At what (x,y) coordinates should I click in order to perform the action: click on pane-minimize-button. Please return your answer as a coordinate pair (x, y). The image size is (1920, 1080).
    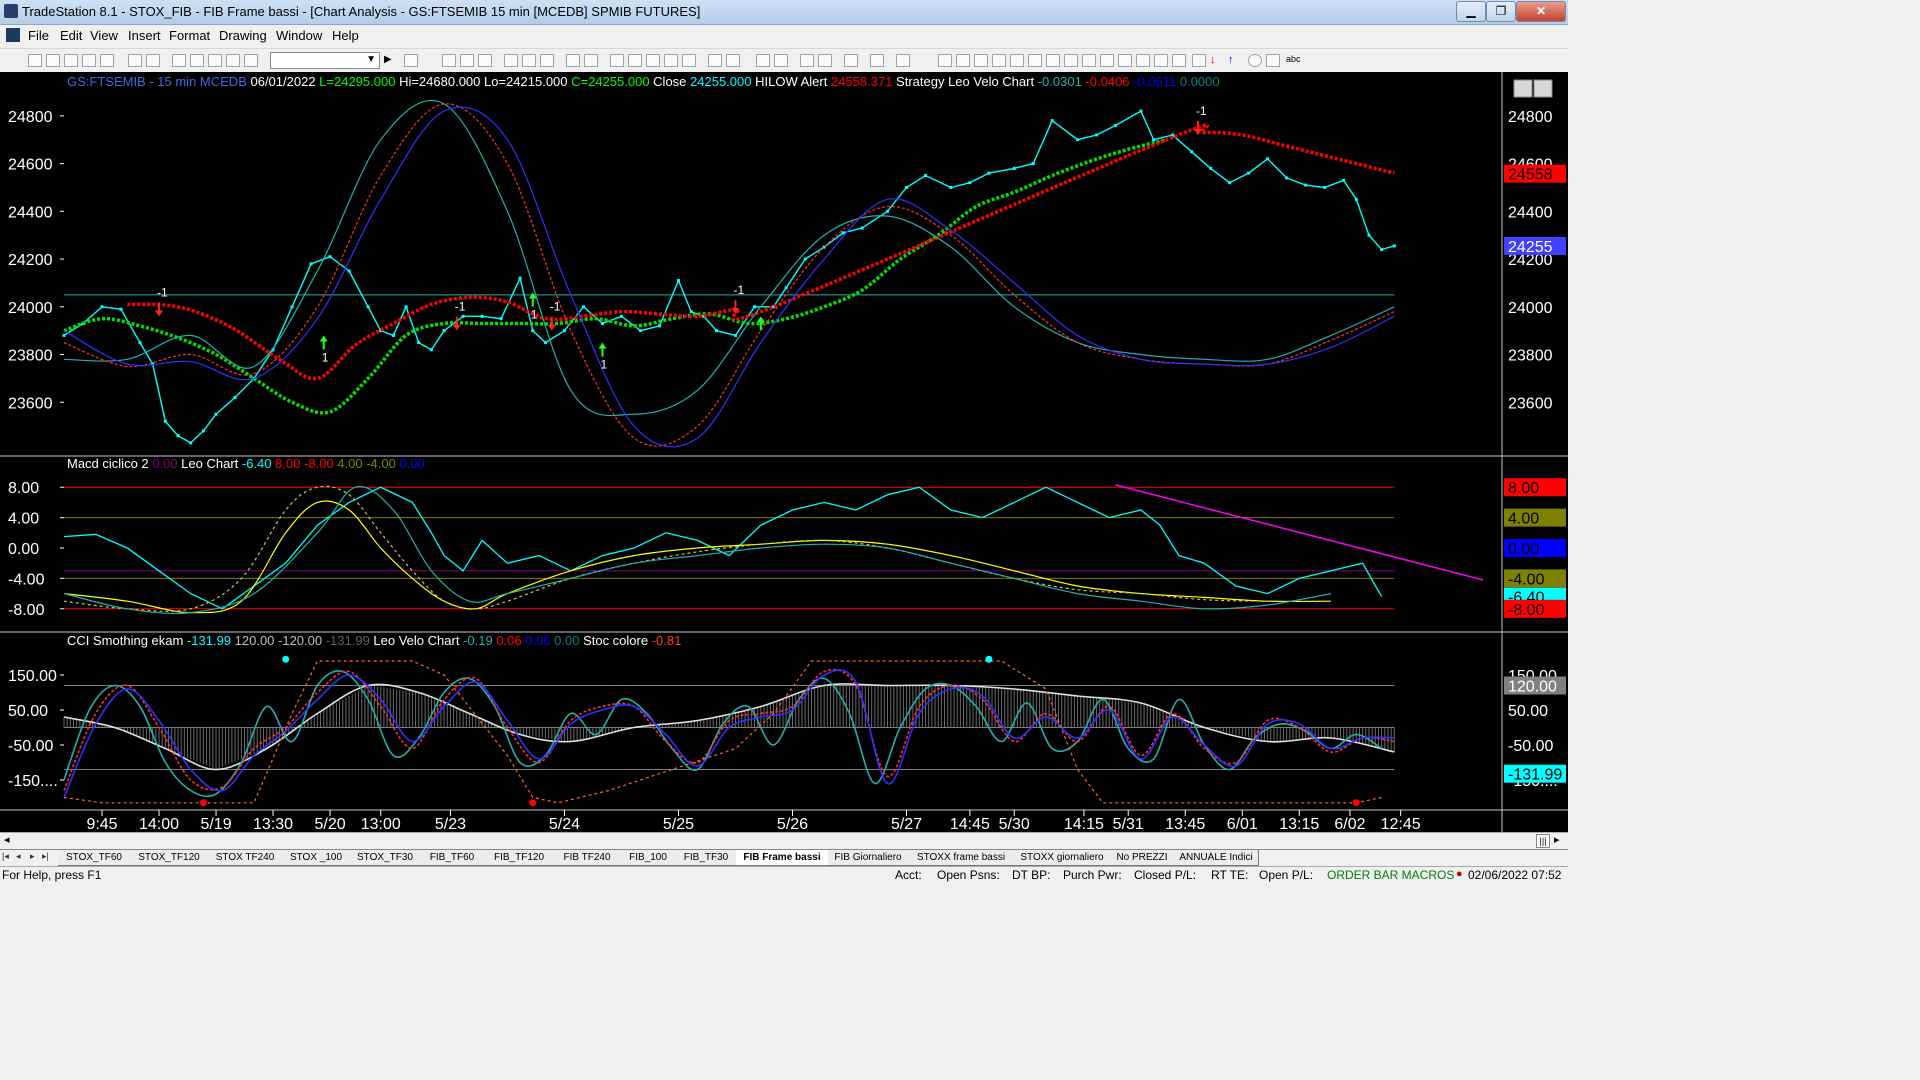
    Looking at the image, I should click on (1523, 88).